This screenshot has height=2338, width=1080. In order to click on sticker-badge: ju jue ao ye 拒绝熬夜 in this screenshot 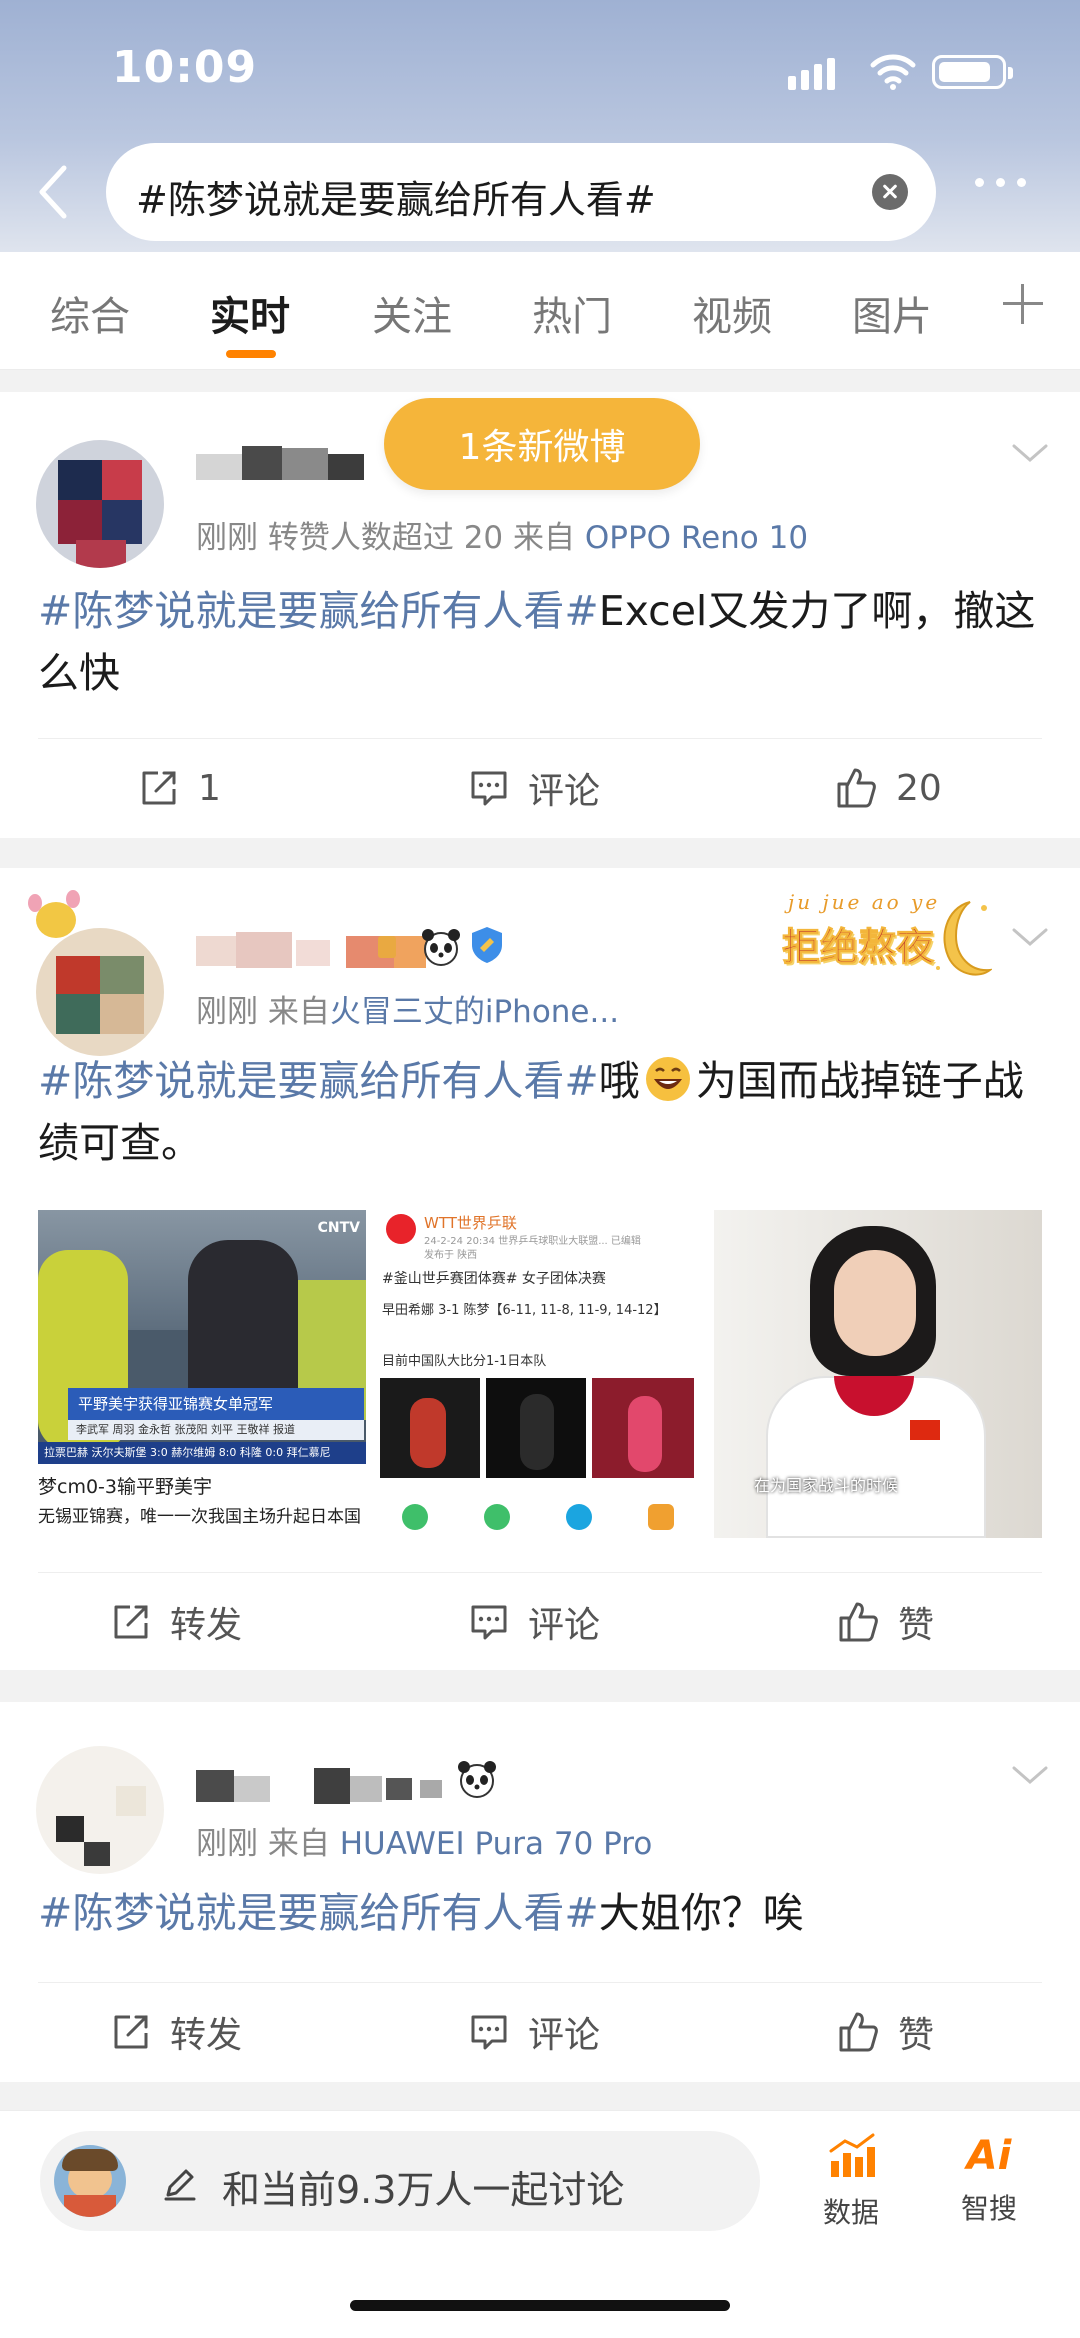, I will do `click(890, 938)`.